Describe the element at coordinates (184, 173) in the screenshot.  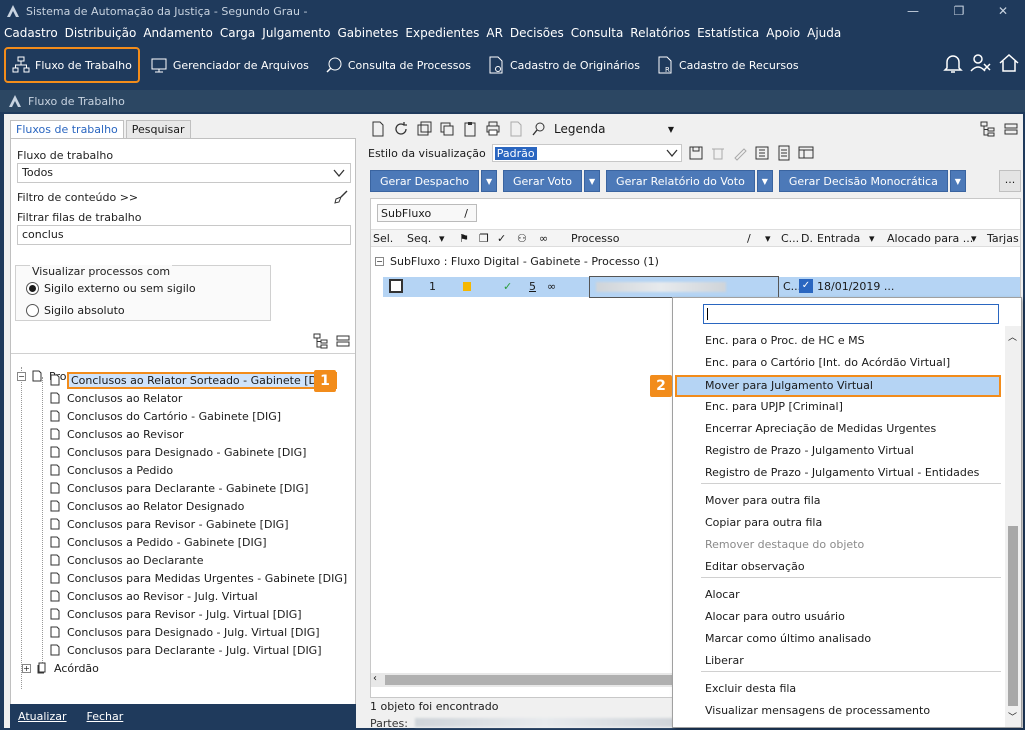
I see `fluxo-select: Todos` at that location.